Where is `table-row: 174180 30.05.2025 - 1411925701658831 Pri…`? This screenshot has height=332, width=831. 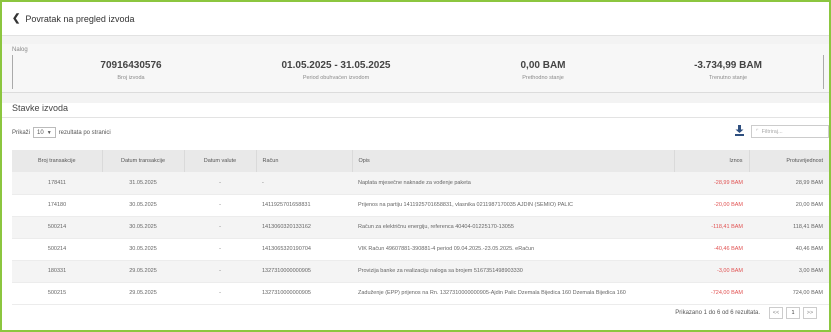
table-row: 174180 30.05.2025 - 1411925701658831 Pri… is located at coordinates (420, 205).